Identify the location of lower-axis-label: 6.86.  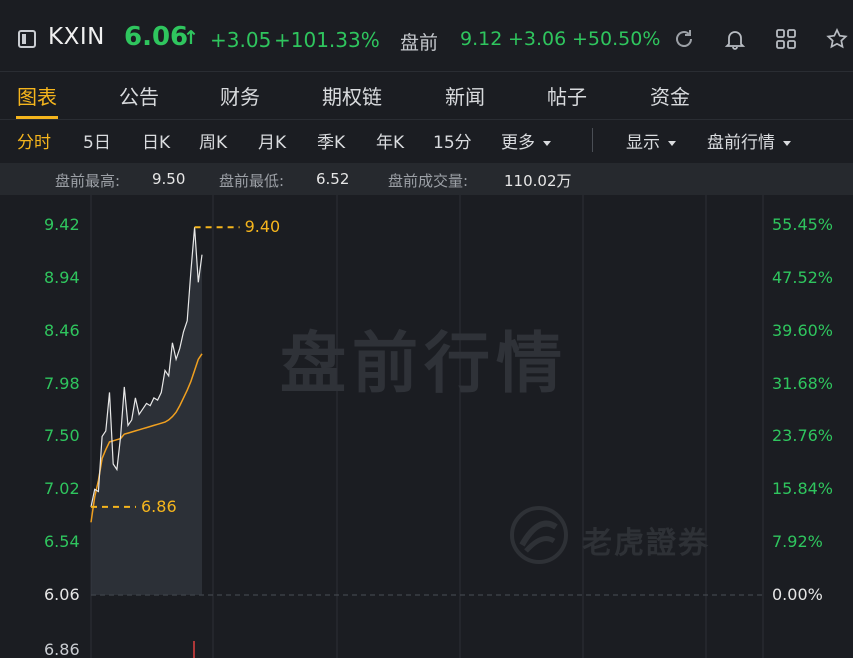
(62, 649).